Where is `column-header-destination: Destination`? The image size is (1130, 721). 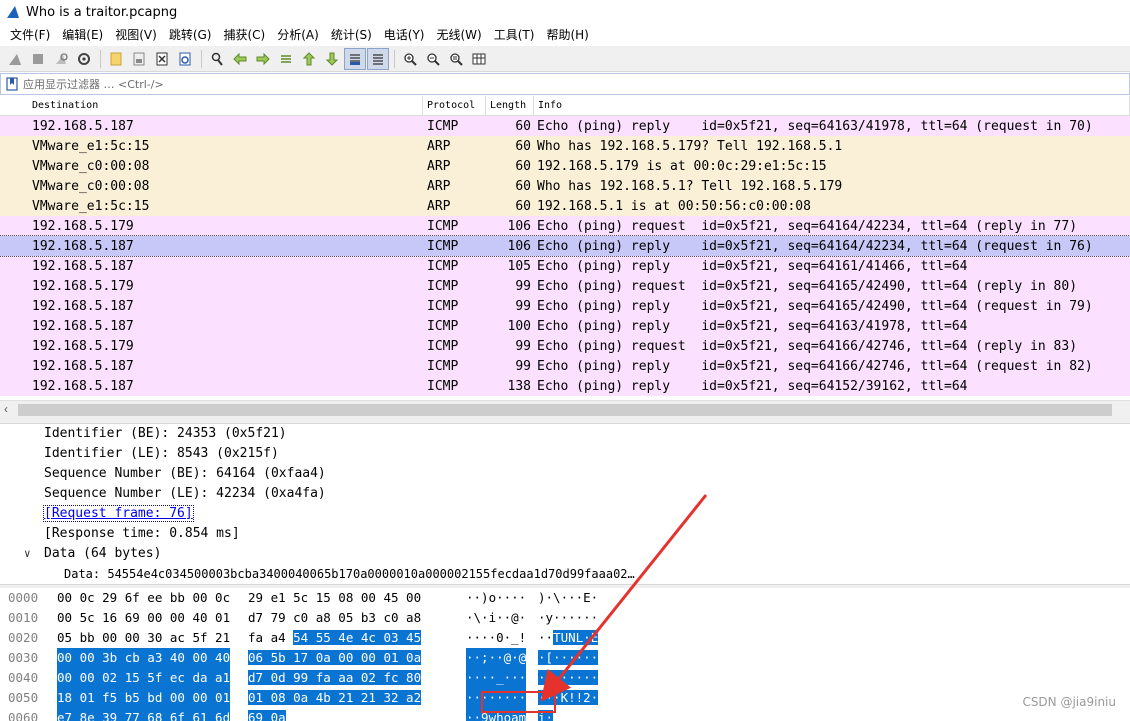
column-header-destination: Destination is located at coordinates (211, 105).